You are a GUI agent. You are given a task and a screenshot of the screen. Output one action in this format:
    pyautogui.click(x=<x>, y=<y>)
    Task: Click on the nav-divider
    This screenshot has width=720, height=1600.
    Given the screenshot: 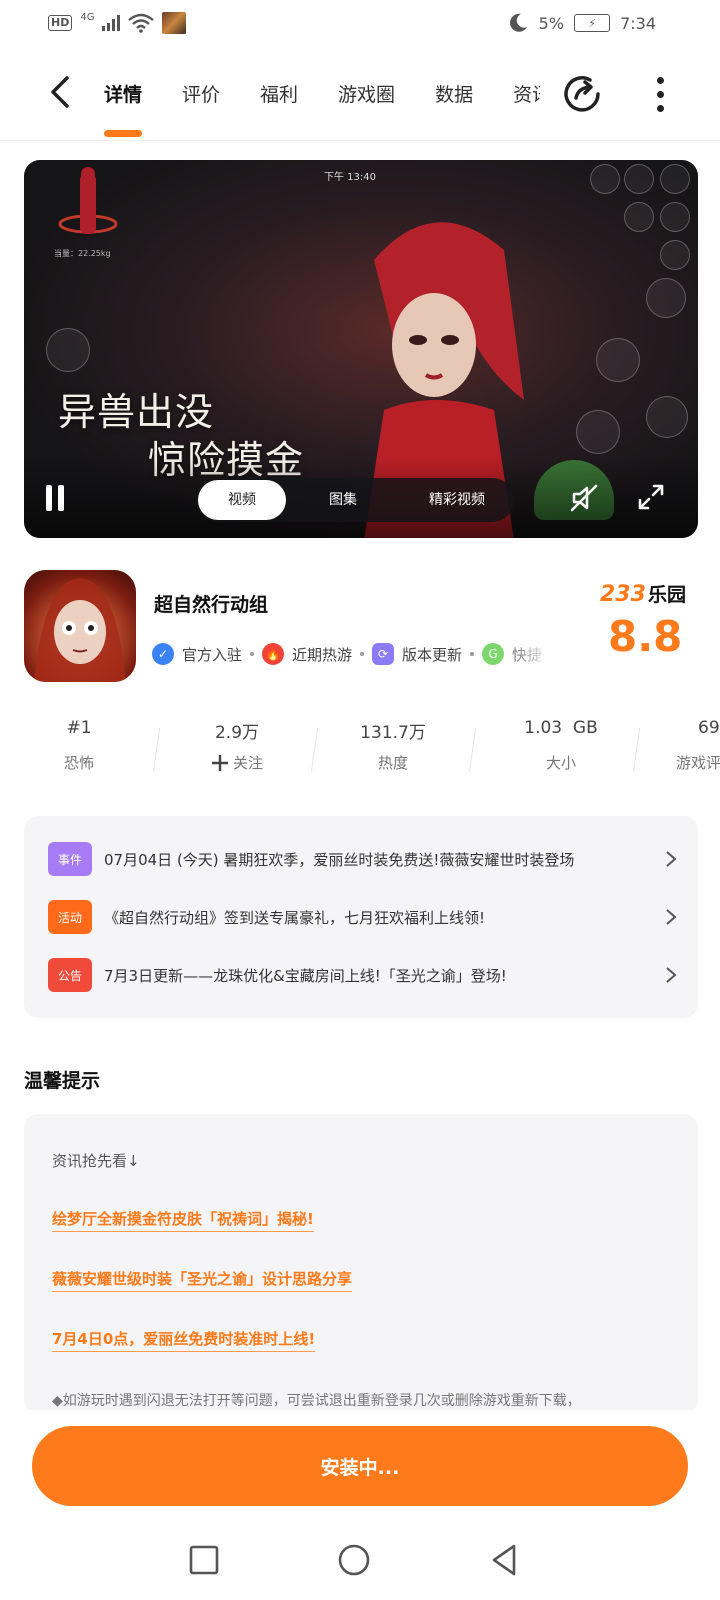 What is the action you would take?
    pyautogui.click(x=360, y=140)
    